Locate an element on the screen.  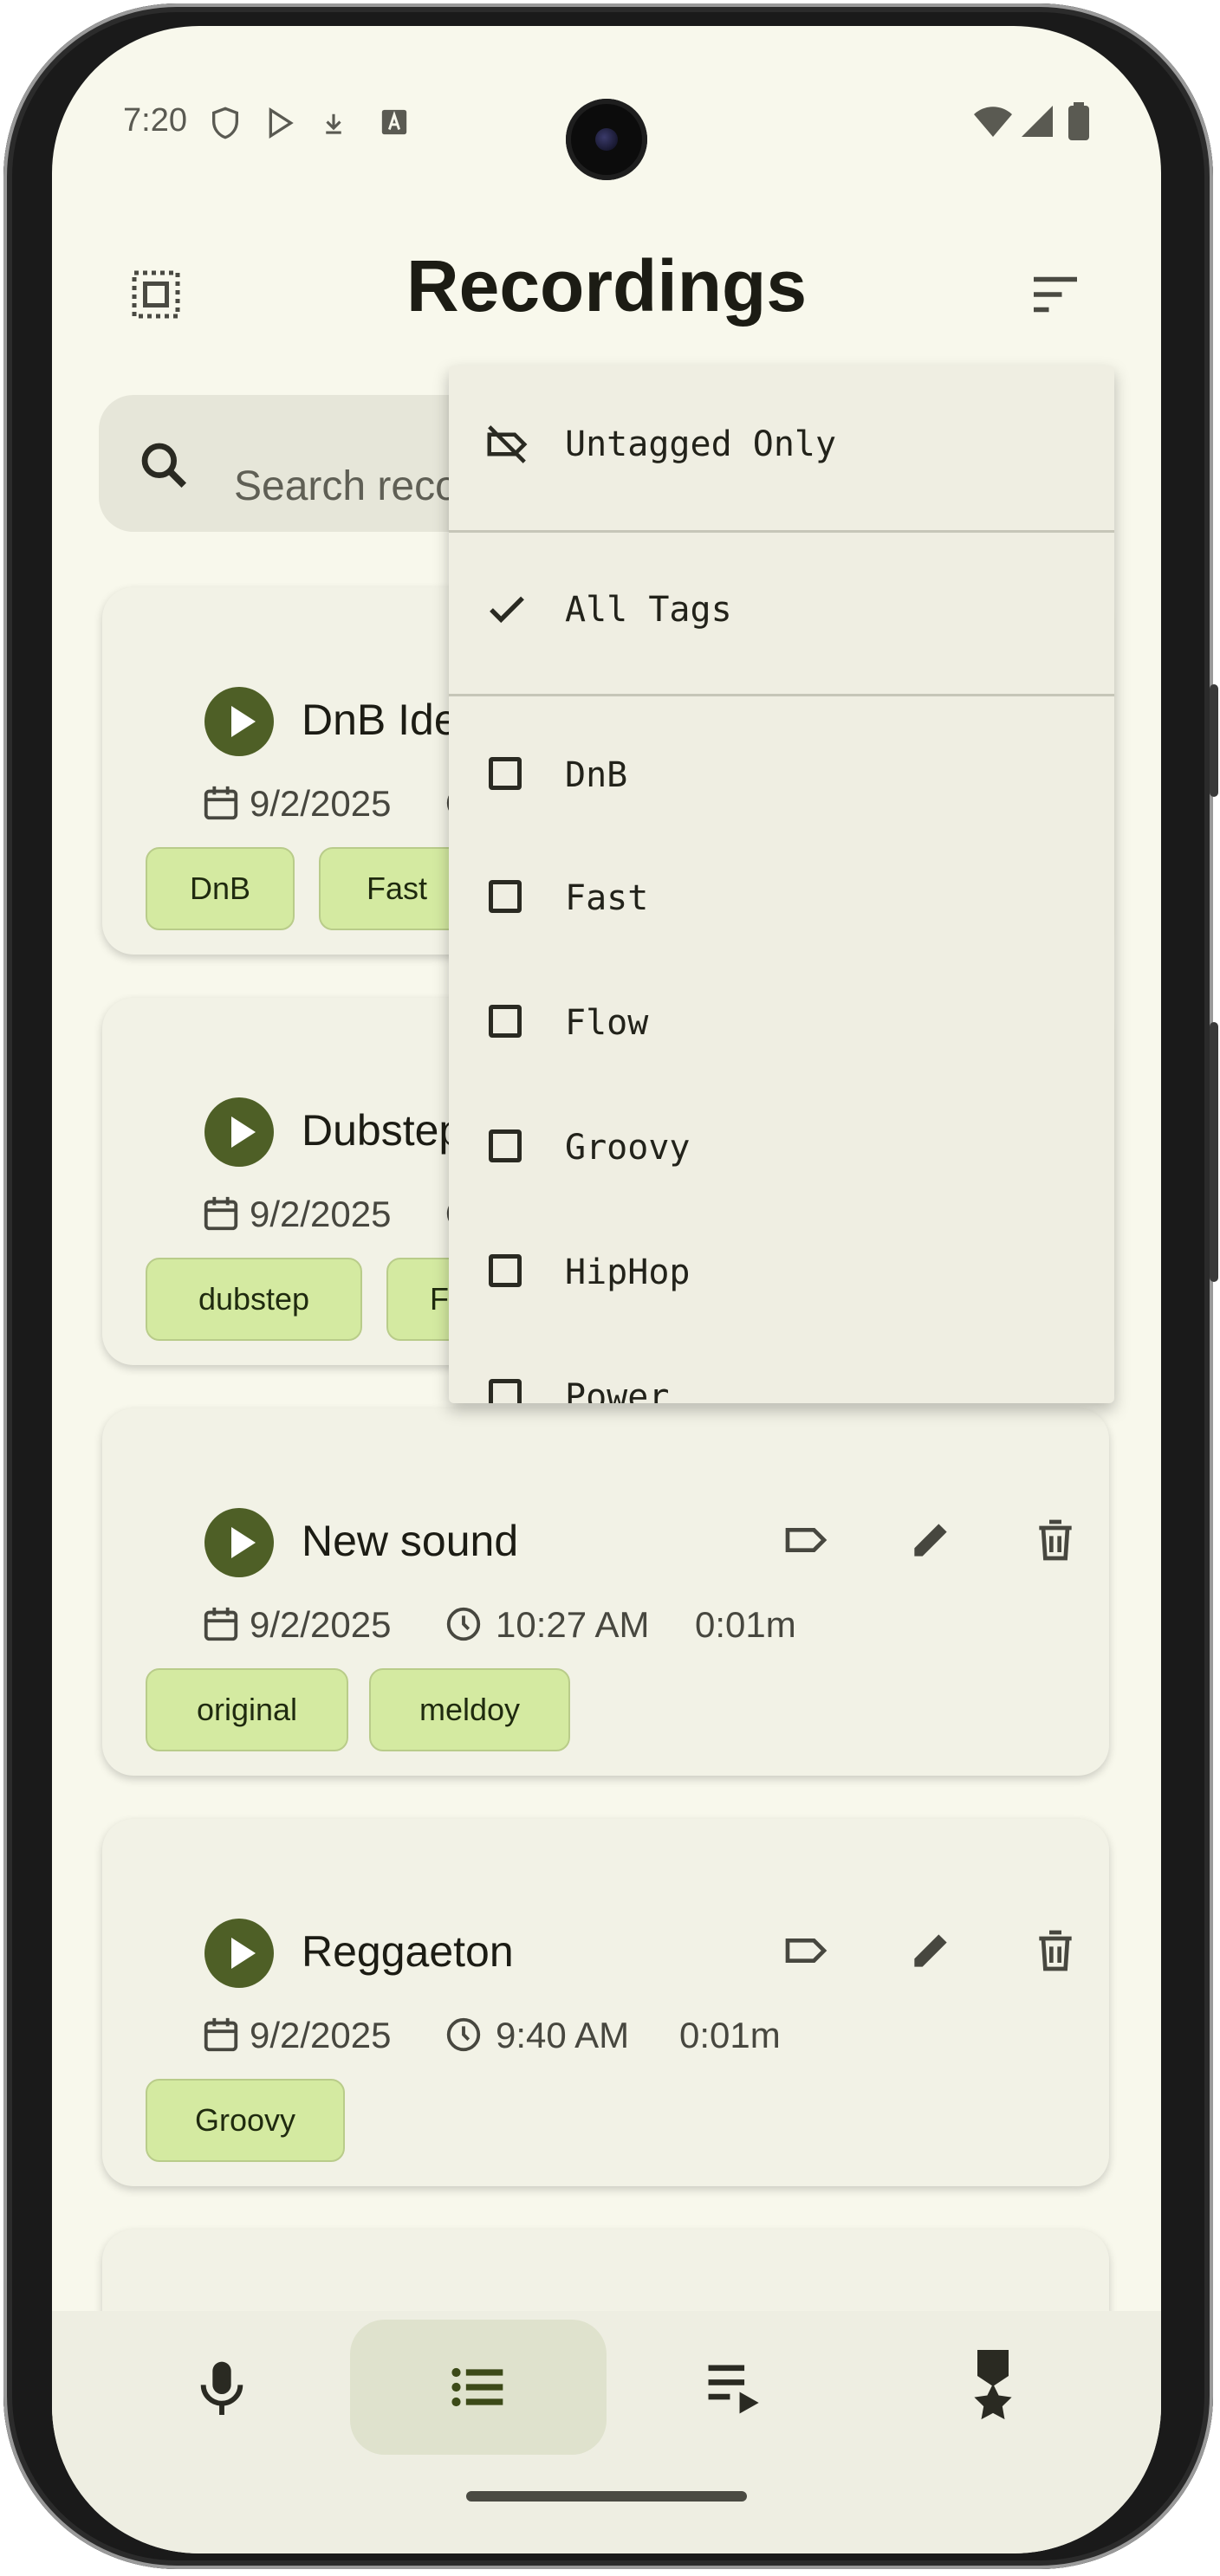
menu-item-tag: HipHop is located at coordinates (781, 1257).